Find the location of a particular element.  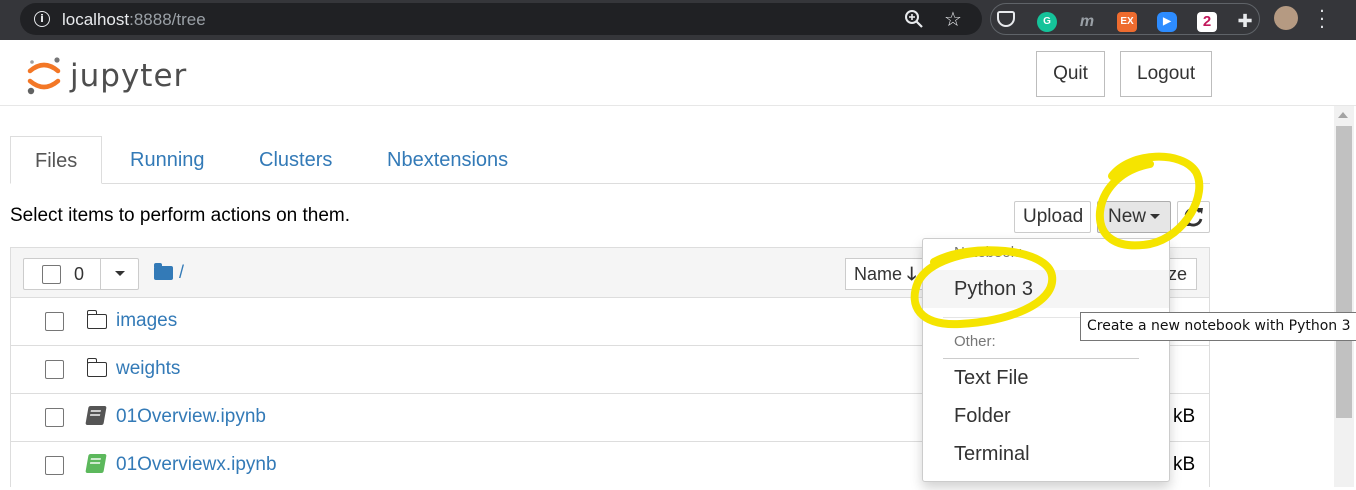

refresh-button is located at coordinates (1193, 217).